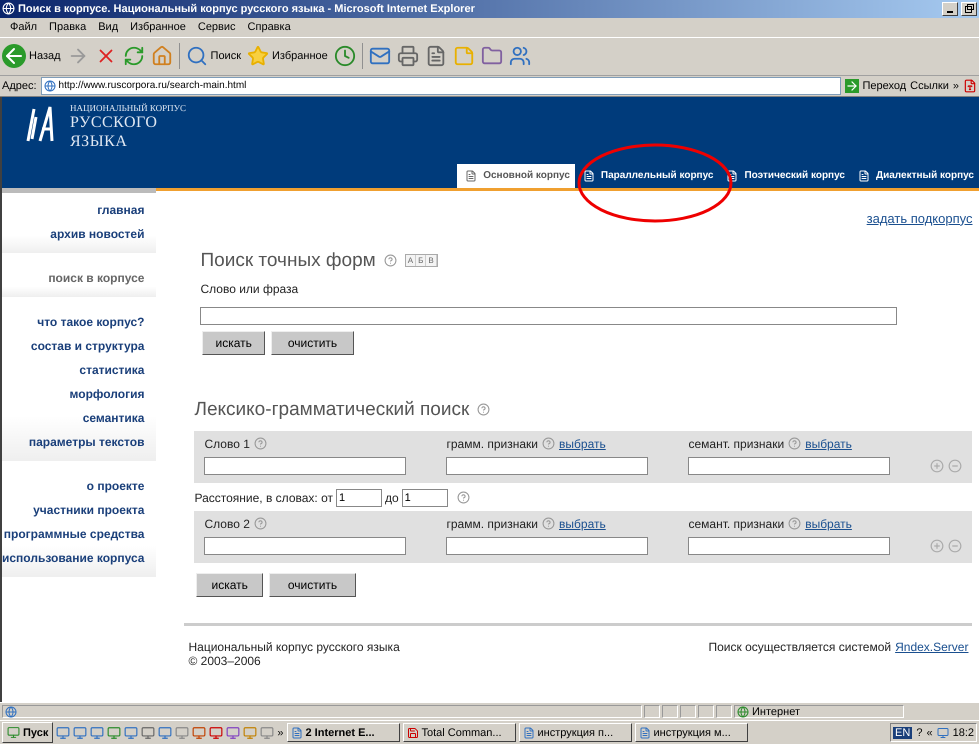 This screenshot has width=979, height=744. Describe the element at coordinates (359, 497) in the screenshot. I see `distance-from-input: 1` at that location.